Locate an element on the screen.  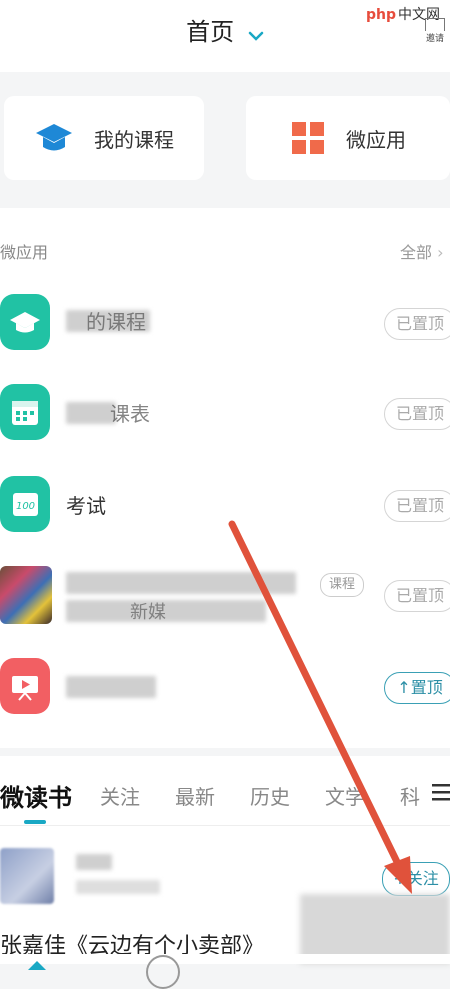
invite-button: 邀请 is located at coordinates (434, 31).